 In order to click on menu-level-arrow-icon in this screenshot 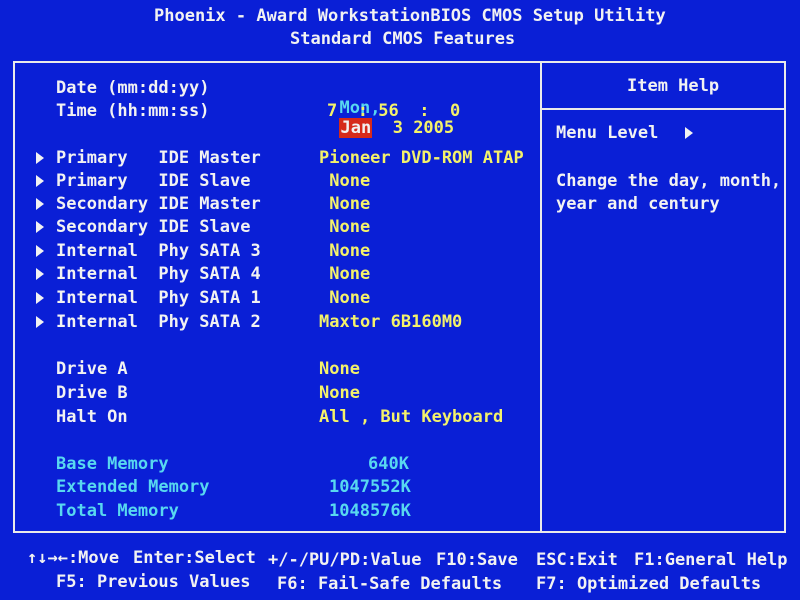, I will do `click(689, 133)`.